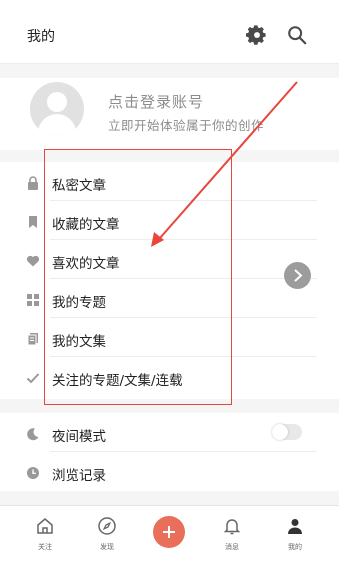  I want to click on login-prompt: 点击登录账号, so click(156, 101).